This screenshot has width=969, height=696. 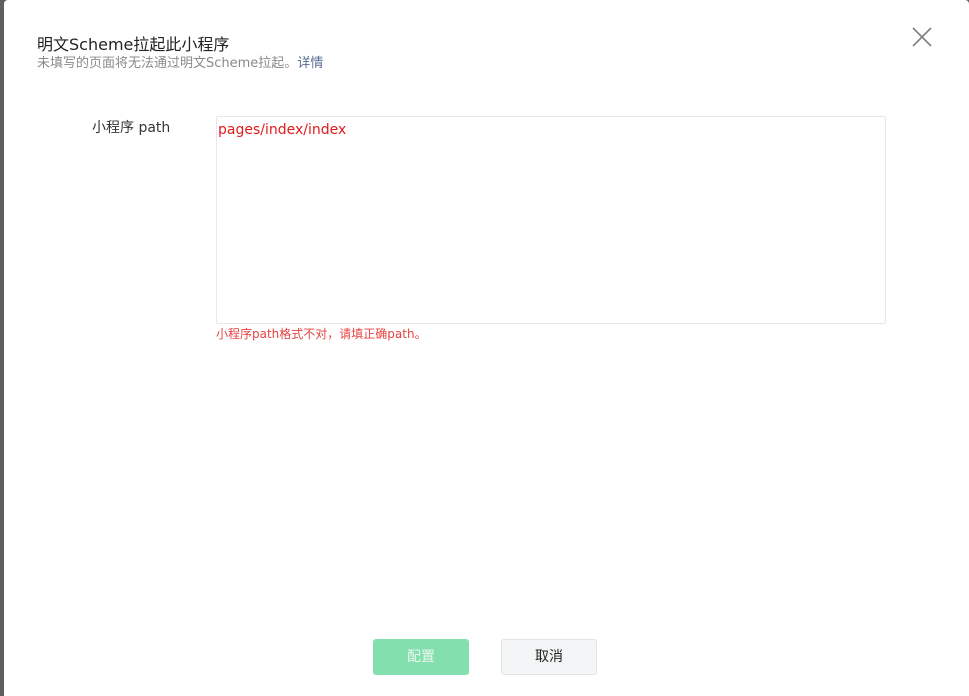 What do you see at coordinates (131, 128) in the screenshot?
I see `path-label: 小程序 path` at bounding box center [131, 128].